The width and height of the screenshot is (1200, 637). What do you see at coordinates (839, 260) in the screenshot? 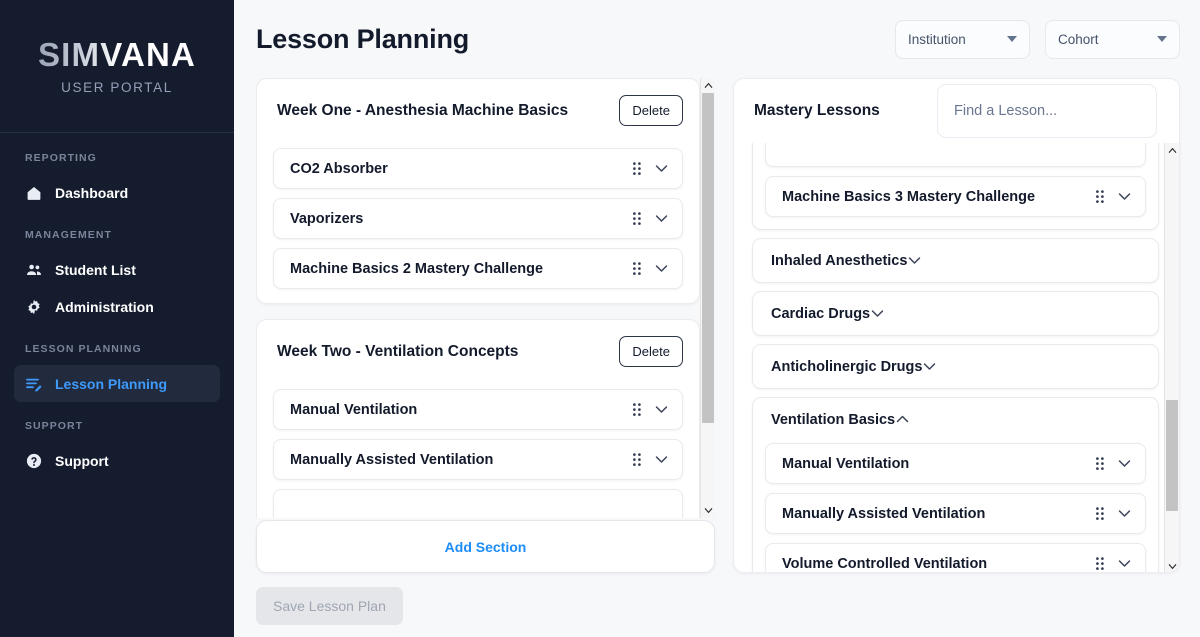
I see `lesson-category-label: Inhaled Anesthetics` at bounding box center [839, 260].